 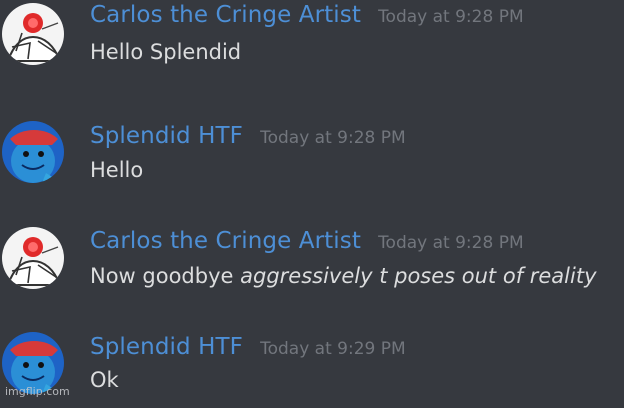 I want to click on message-text-plain: Now goodbye, so click(x=165, y=276).